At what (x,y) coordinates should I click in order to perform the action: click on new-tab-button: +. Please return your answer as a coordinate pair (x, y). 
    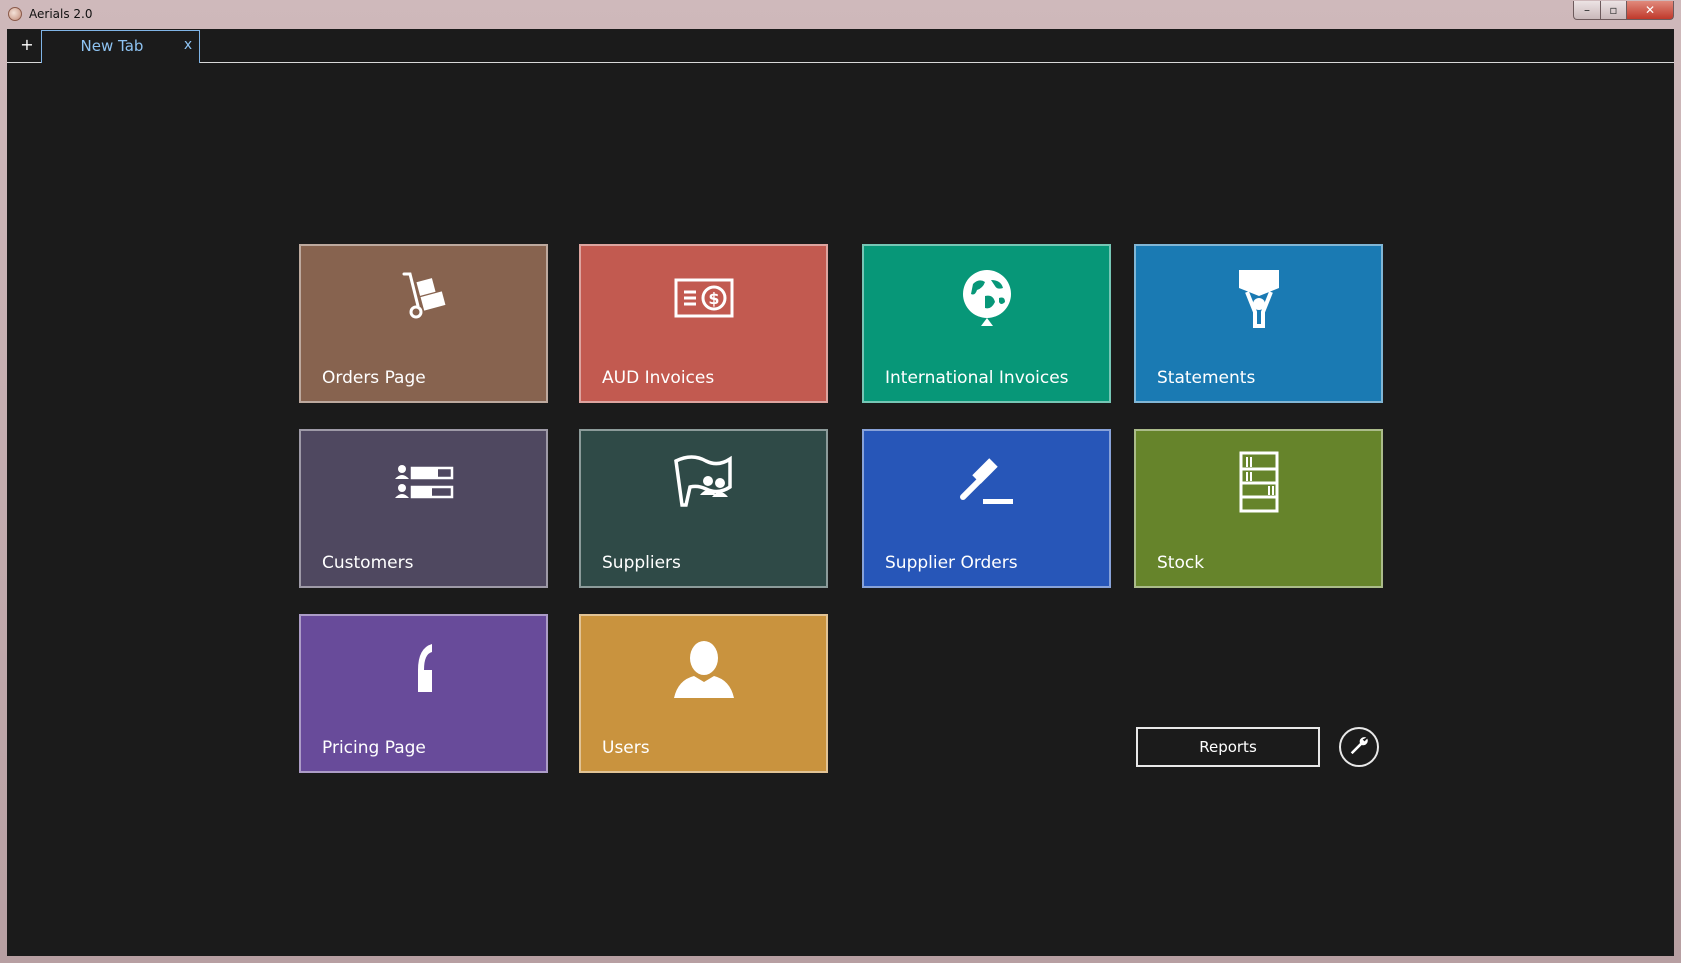
    Looking at the image, I should click on (27, 45).